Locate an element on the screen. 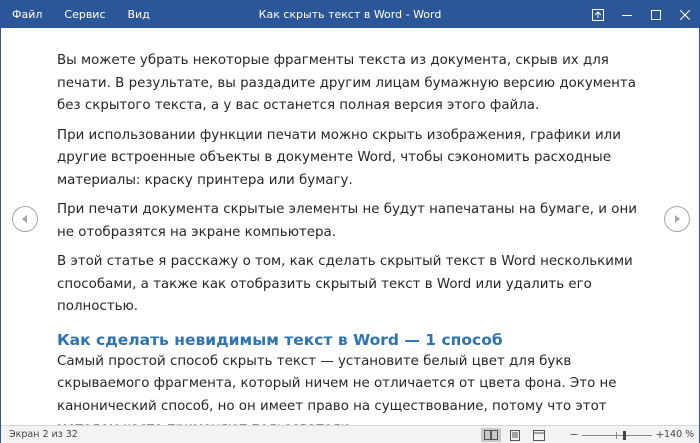  chevron-left-icon is located at coordinates (24, 219).